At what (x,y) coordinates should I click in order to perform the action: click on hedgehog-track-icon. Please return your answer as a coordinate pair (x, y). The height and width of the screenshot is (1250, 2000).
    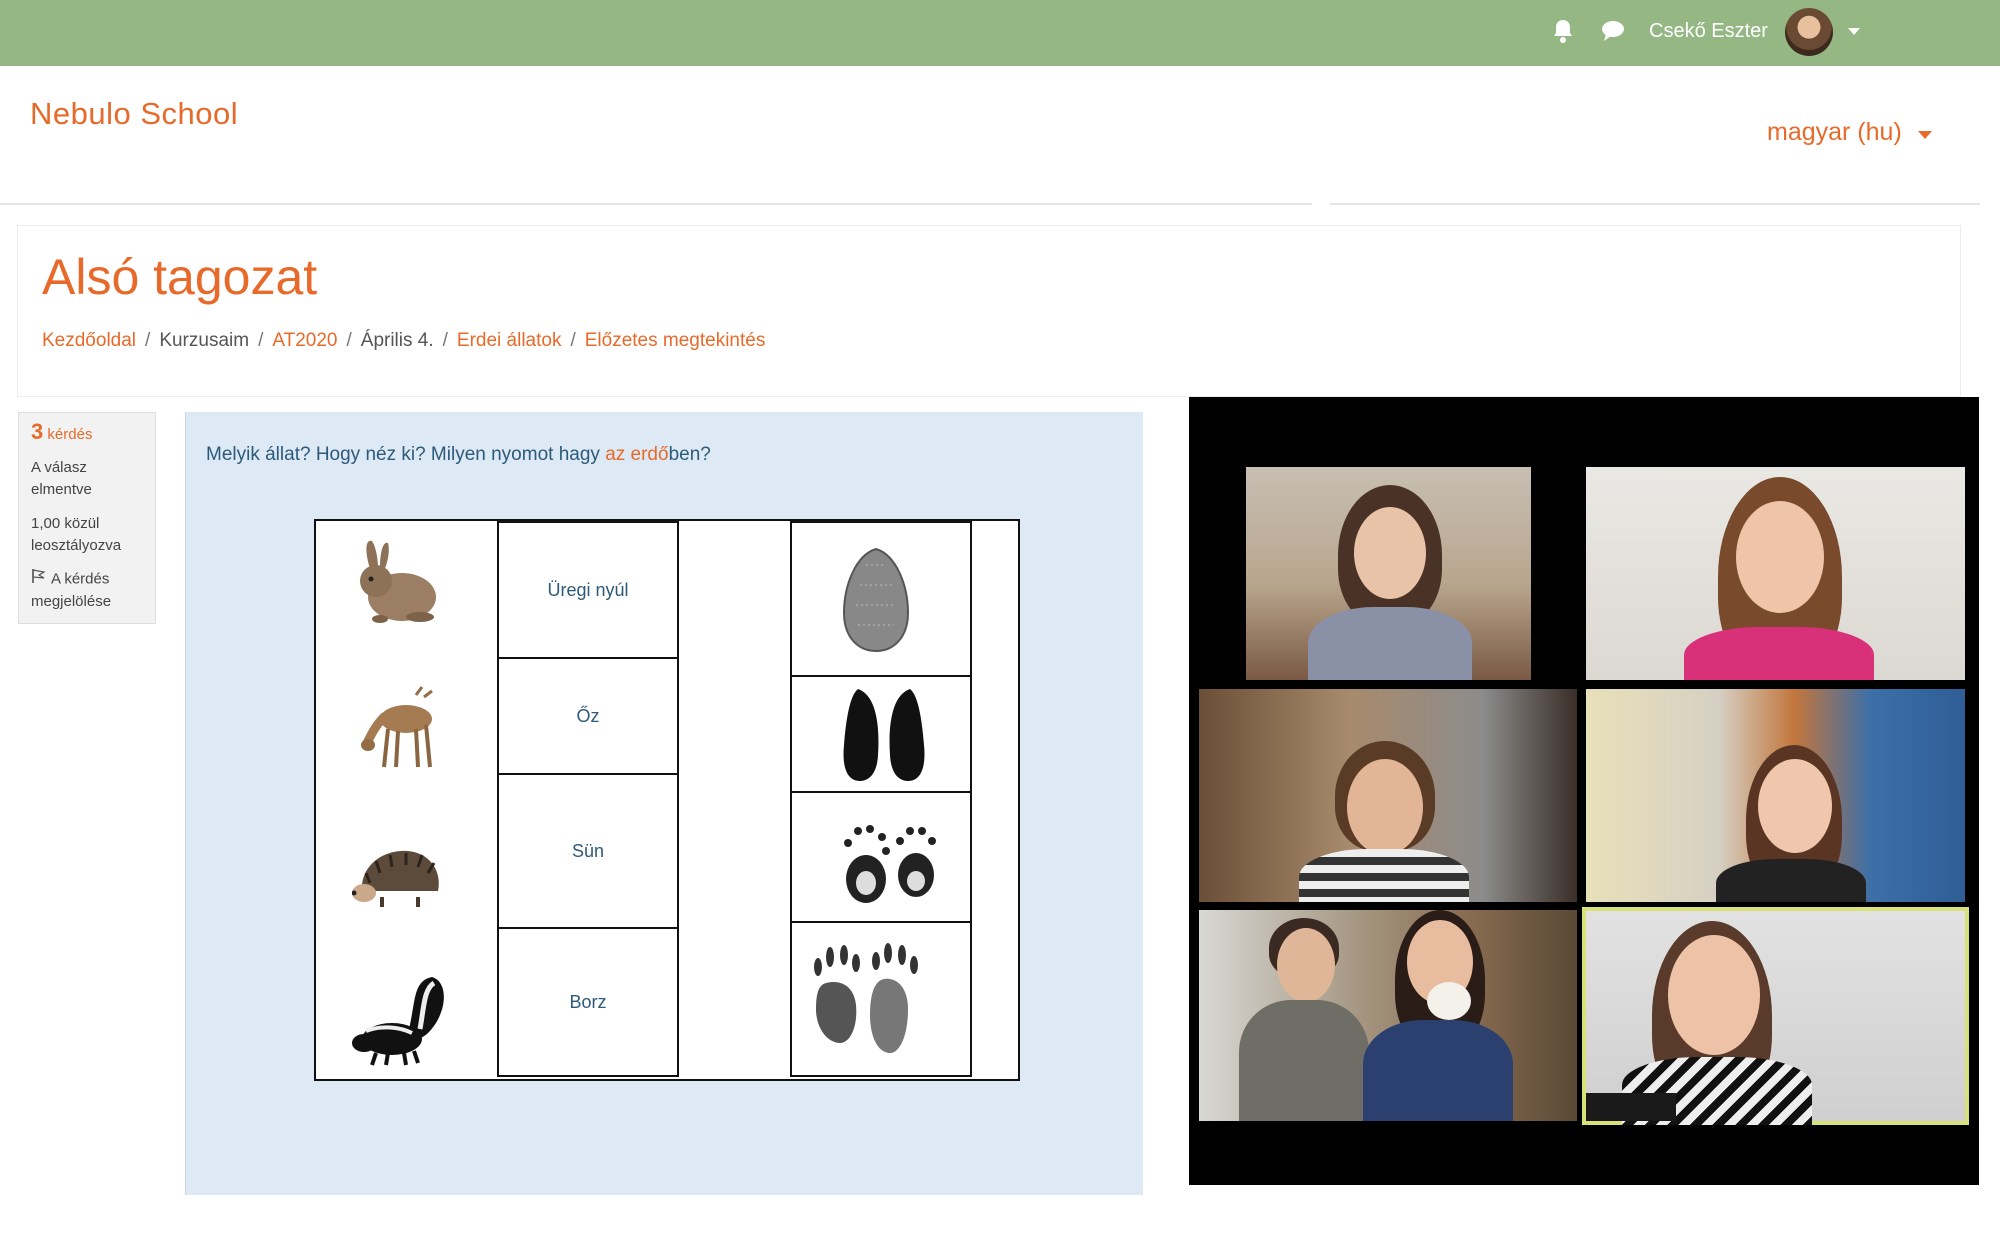
    Looking at the image, I should click on (890, 864).